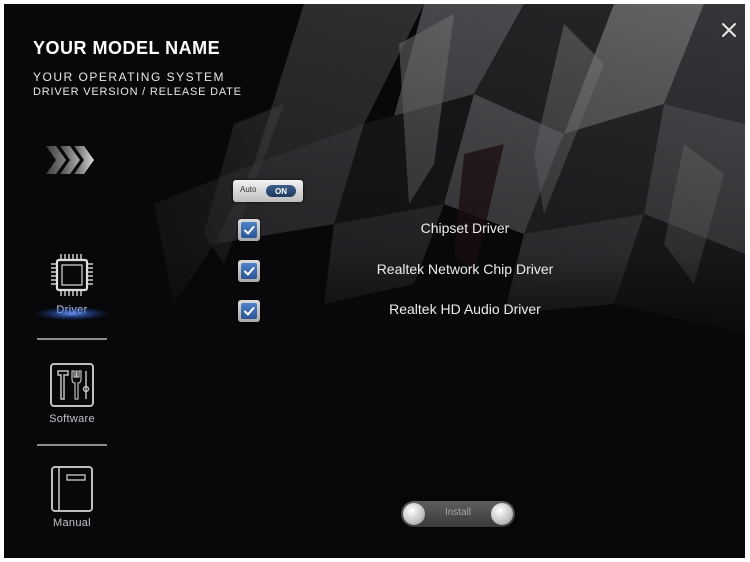 The height and width of the screenshot is (562, 750). What do you see at coordinates (72, 310) in the screenshot?
I see `nav-driver-label: Driver` at bounding box center [72, 310].